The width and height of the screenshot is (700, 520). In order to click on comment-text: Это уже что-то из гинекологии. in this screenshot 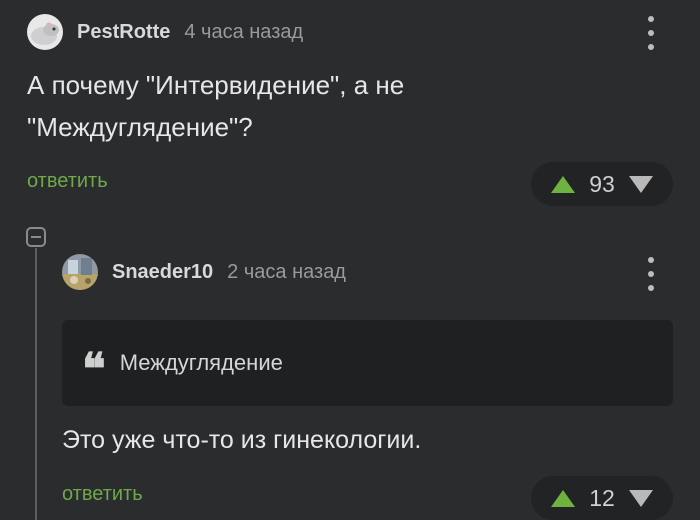, I will do `click(242, 440)`.